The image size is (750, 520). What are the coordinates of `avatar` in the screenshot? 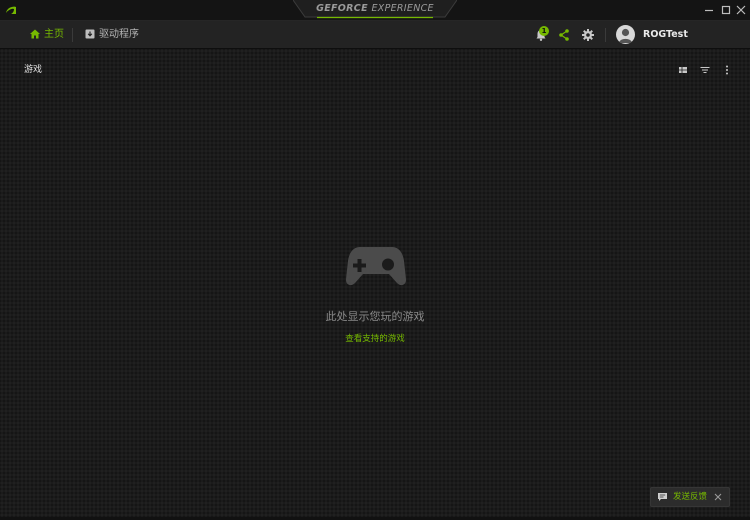 It's located at (625, 34).